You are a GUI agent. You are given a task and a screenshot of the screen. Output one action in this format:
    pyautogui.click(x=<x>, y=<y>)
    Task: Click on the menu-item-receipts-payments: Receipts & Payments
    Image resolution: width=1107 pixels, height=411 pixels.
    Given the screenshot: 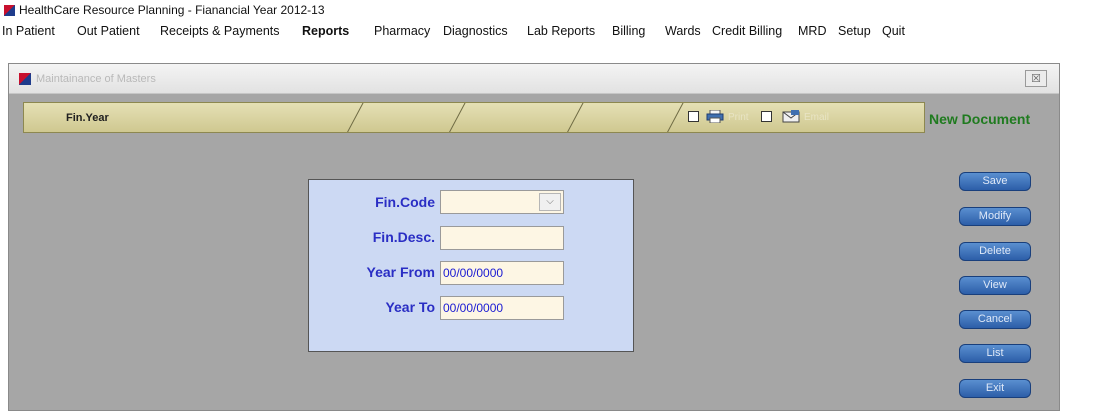 What is the action you would take?
    pyautogui.click(x=220, y=31)
    